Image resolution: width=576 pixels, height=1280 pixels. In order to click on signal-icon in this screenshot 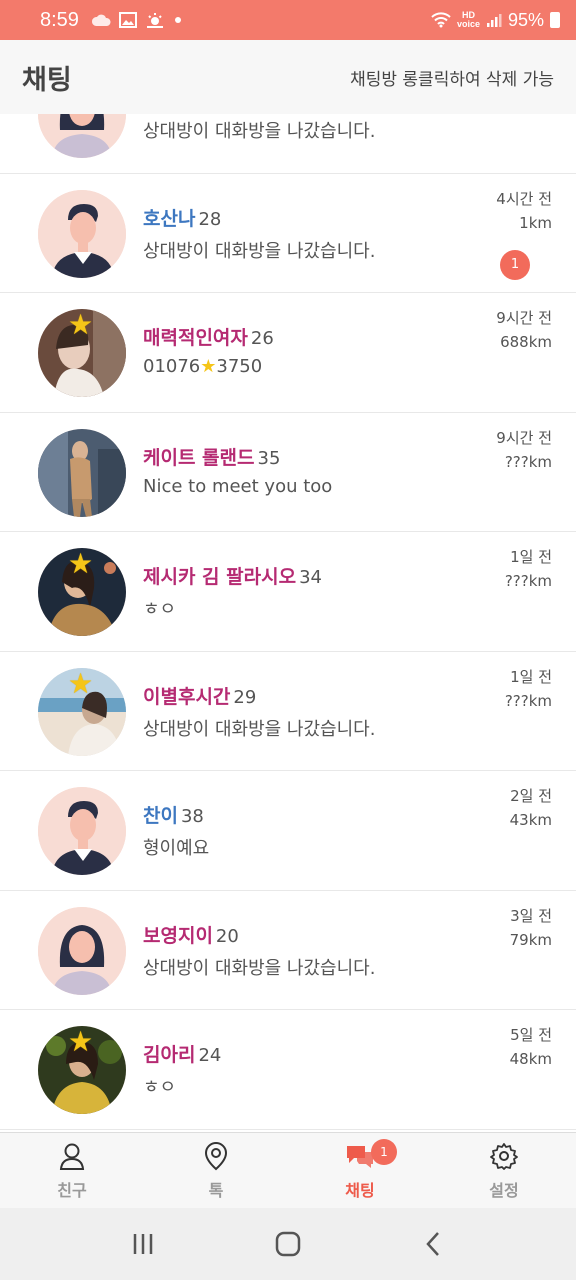, I will do `click(494, 20)`.